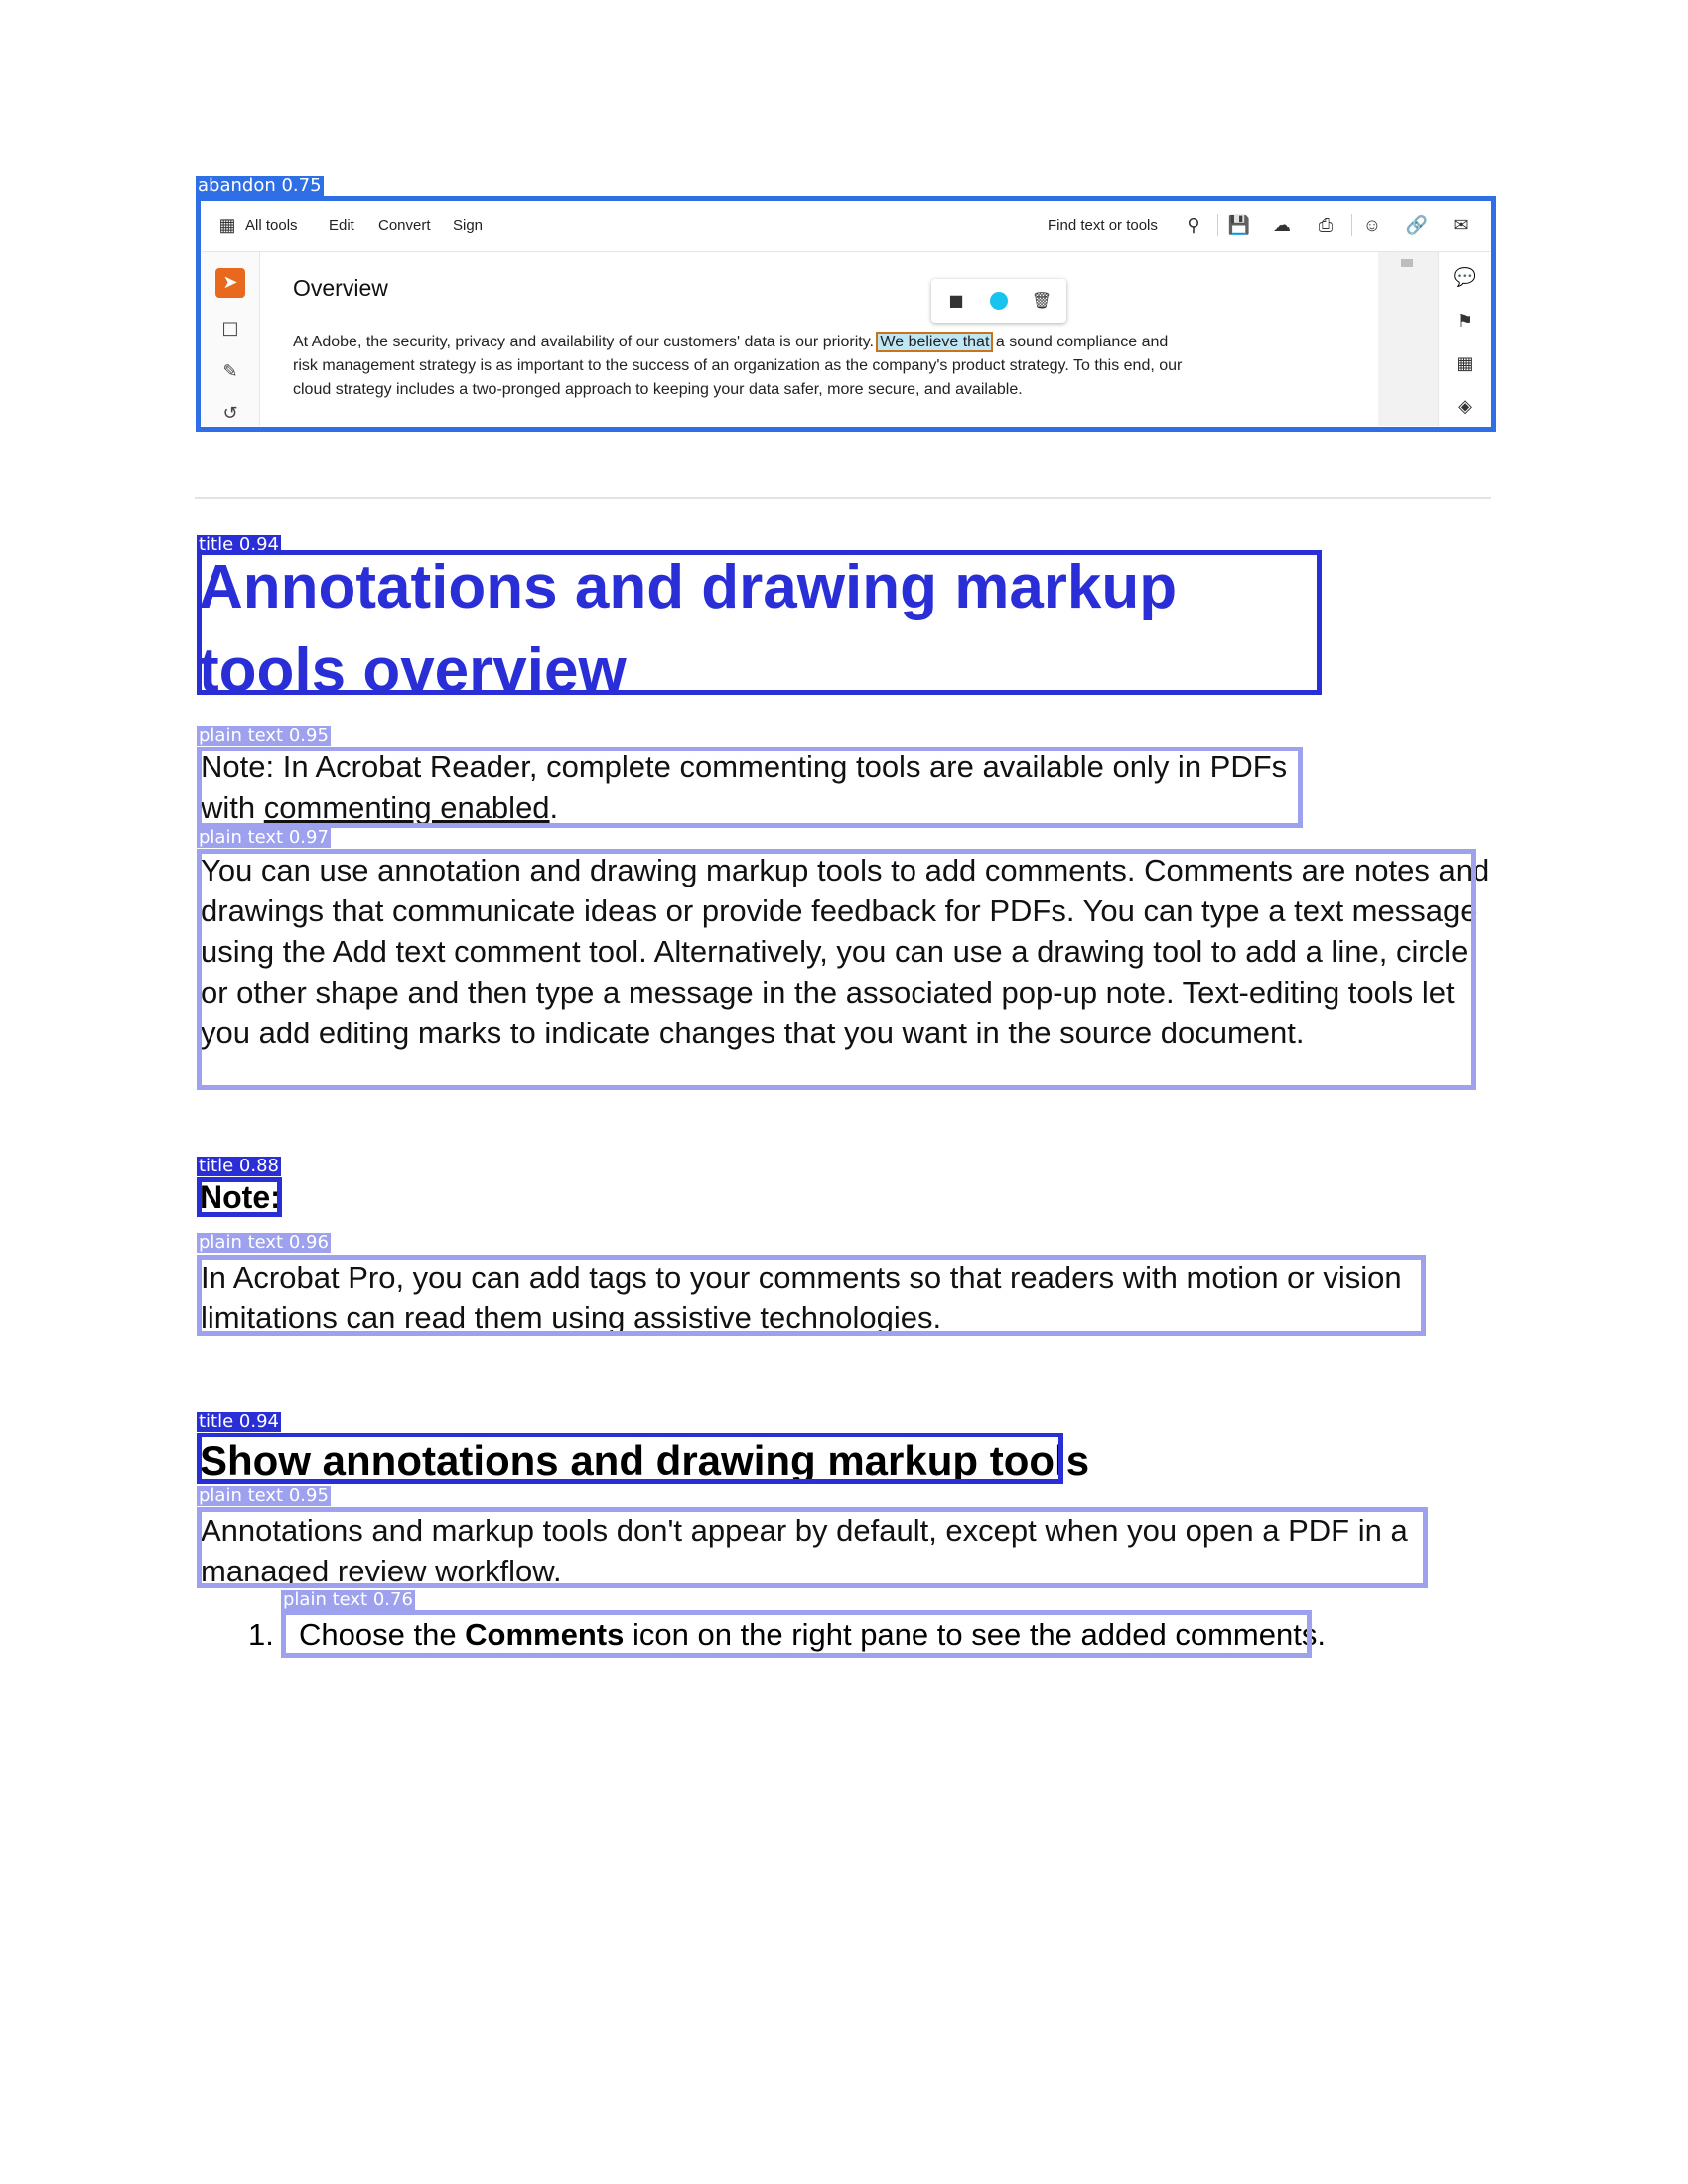 The height and width of the screenshot is (2184, 1688). I want to click on detection-label: plain text 0.76, so click(348, 1599).